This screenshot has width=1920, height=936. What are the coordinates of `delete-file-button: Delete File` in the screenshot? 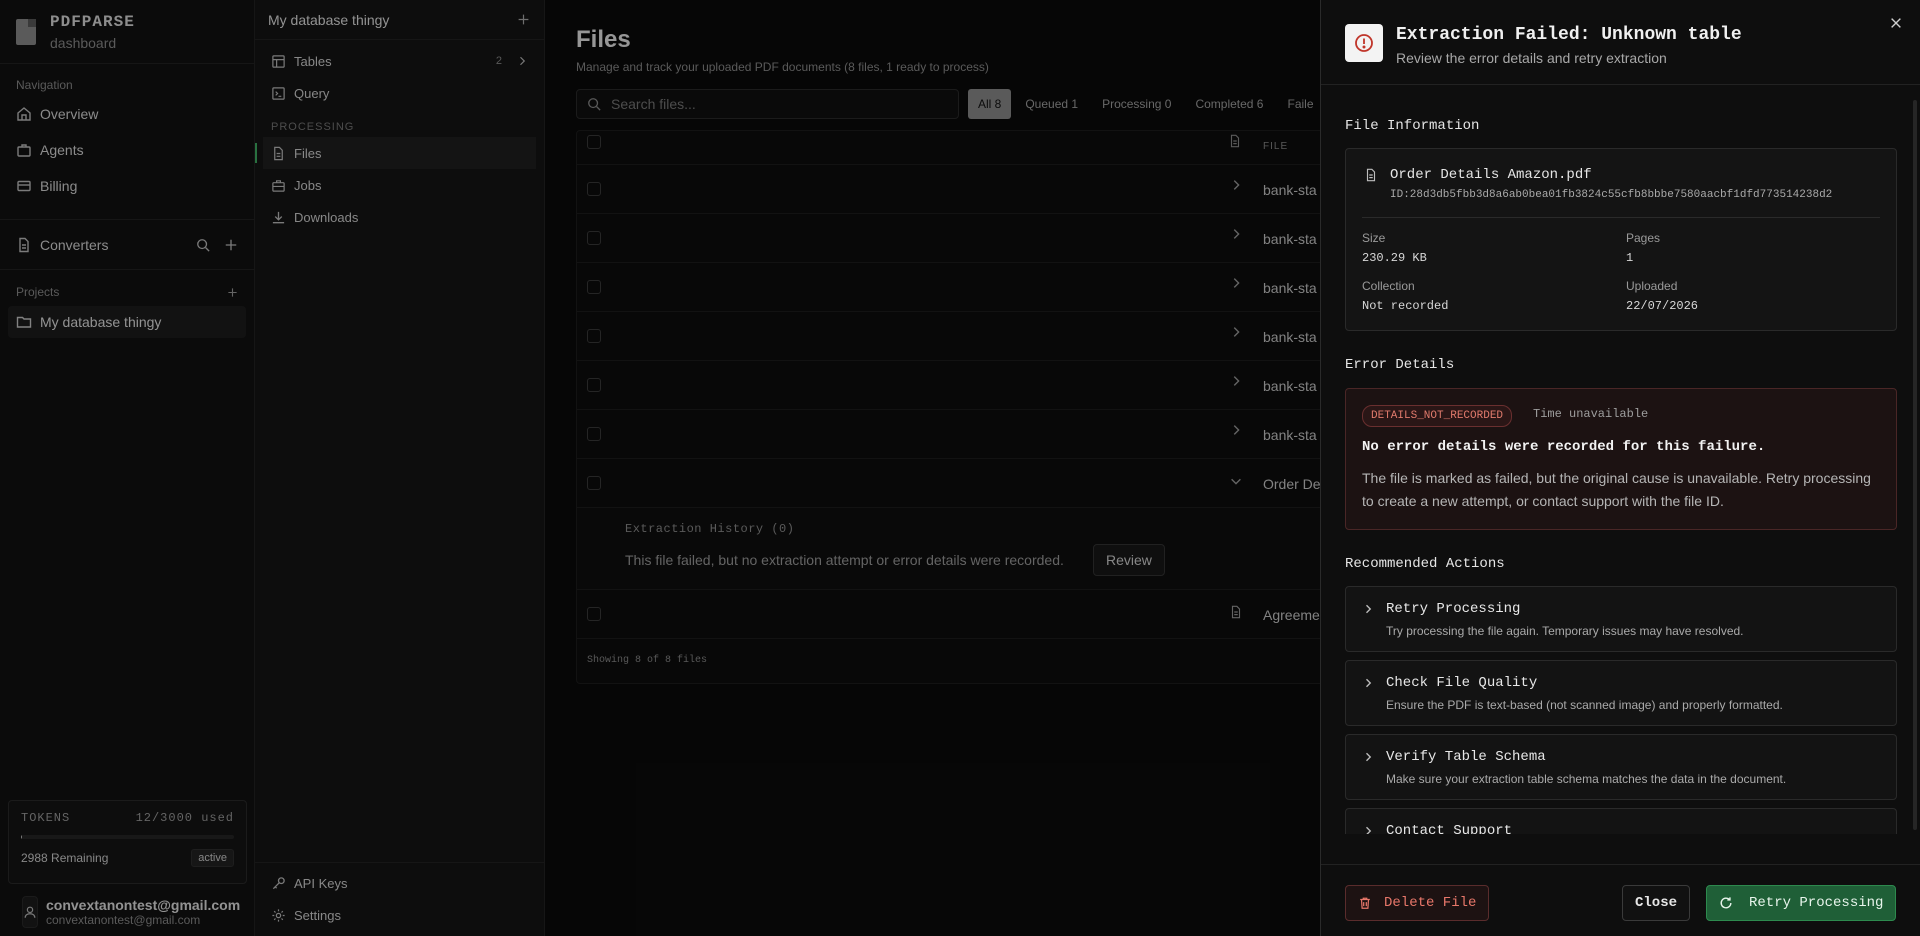 It's located at (1417, 903).